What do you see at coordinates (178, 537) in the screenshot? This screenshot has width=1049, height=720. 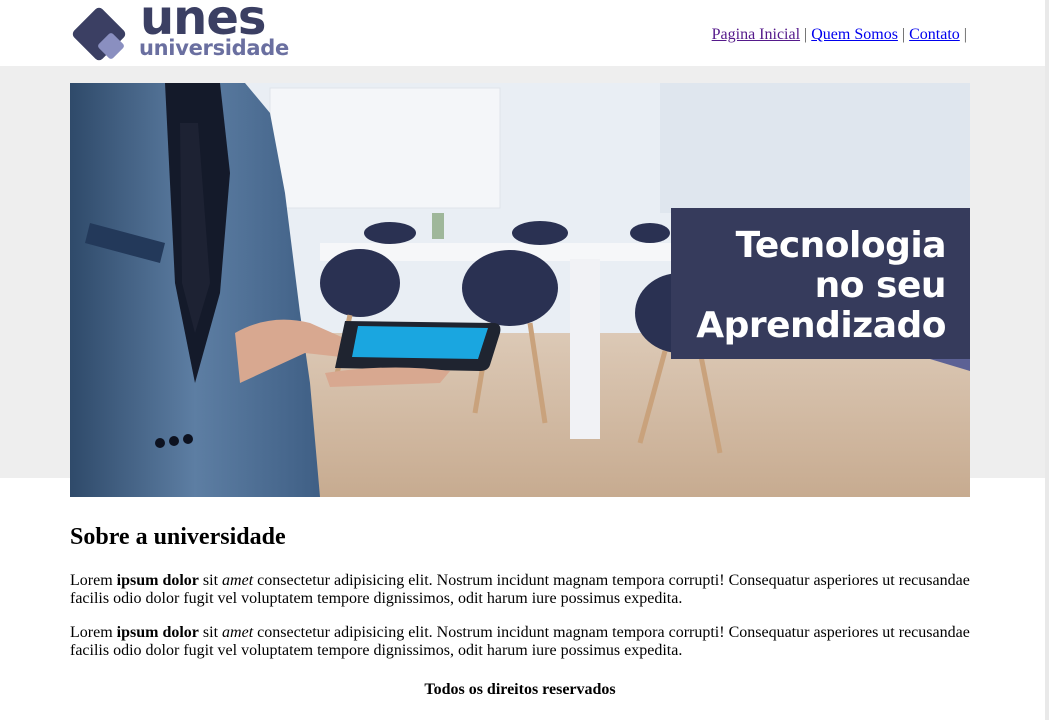 I see `section-title: Sobre a universidade` at bounding box center [178, 537].